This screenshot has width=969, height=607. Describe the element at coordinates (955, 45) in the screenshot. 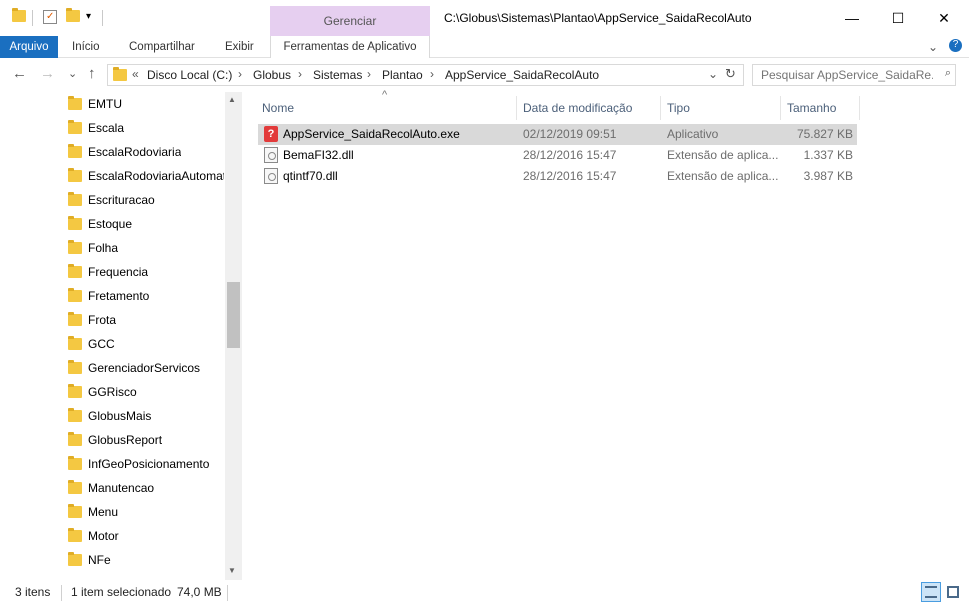

I see `help-icon: ?` at that location.